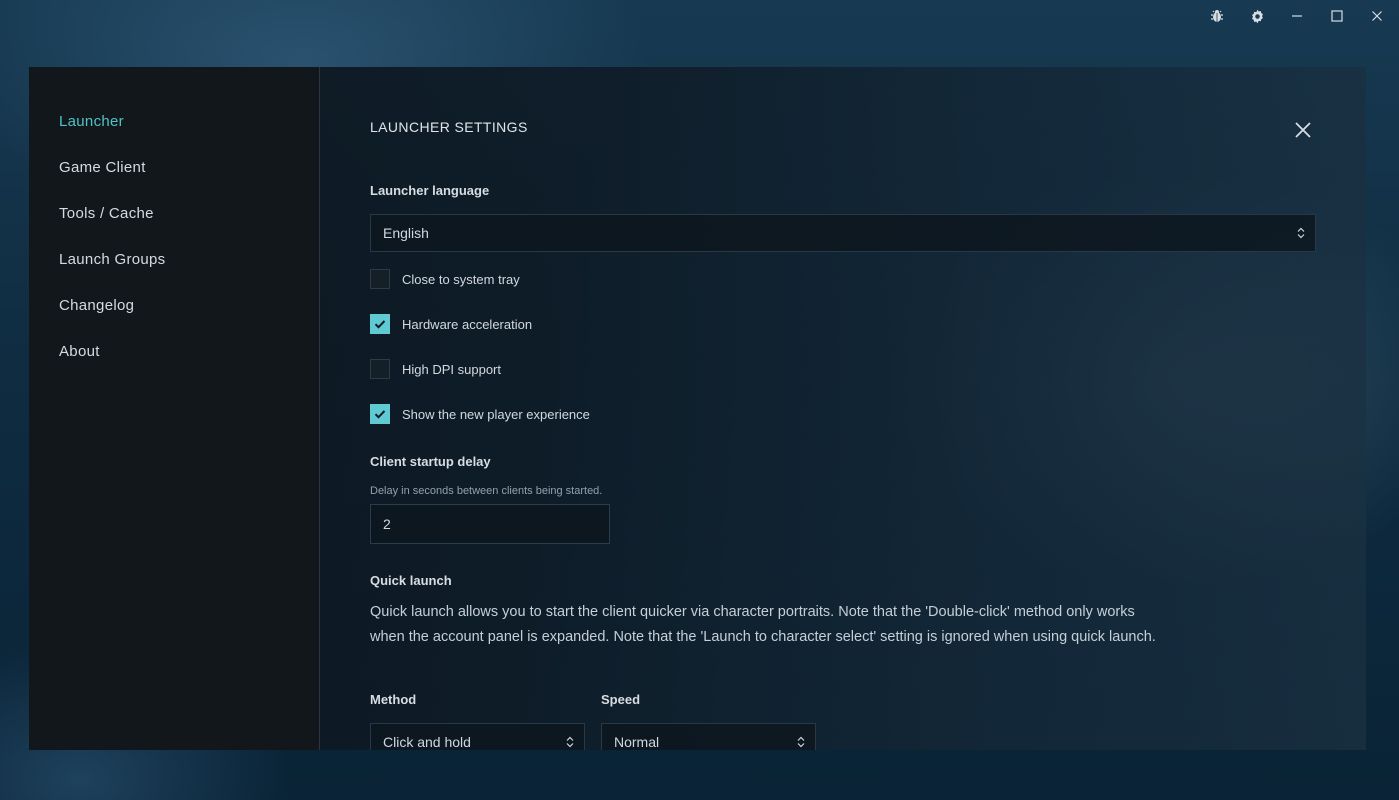  Describe the element at coordinates (490, 524) in the screenshot. I see `startup-delay-input: 2` at that location.